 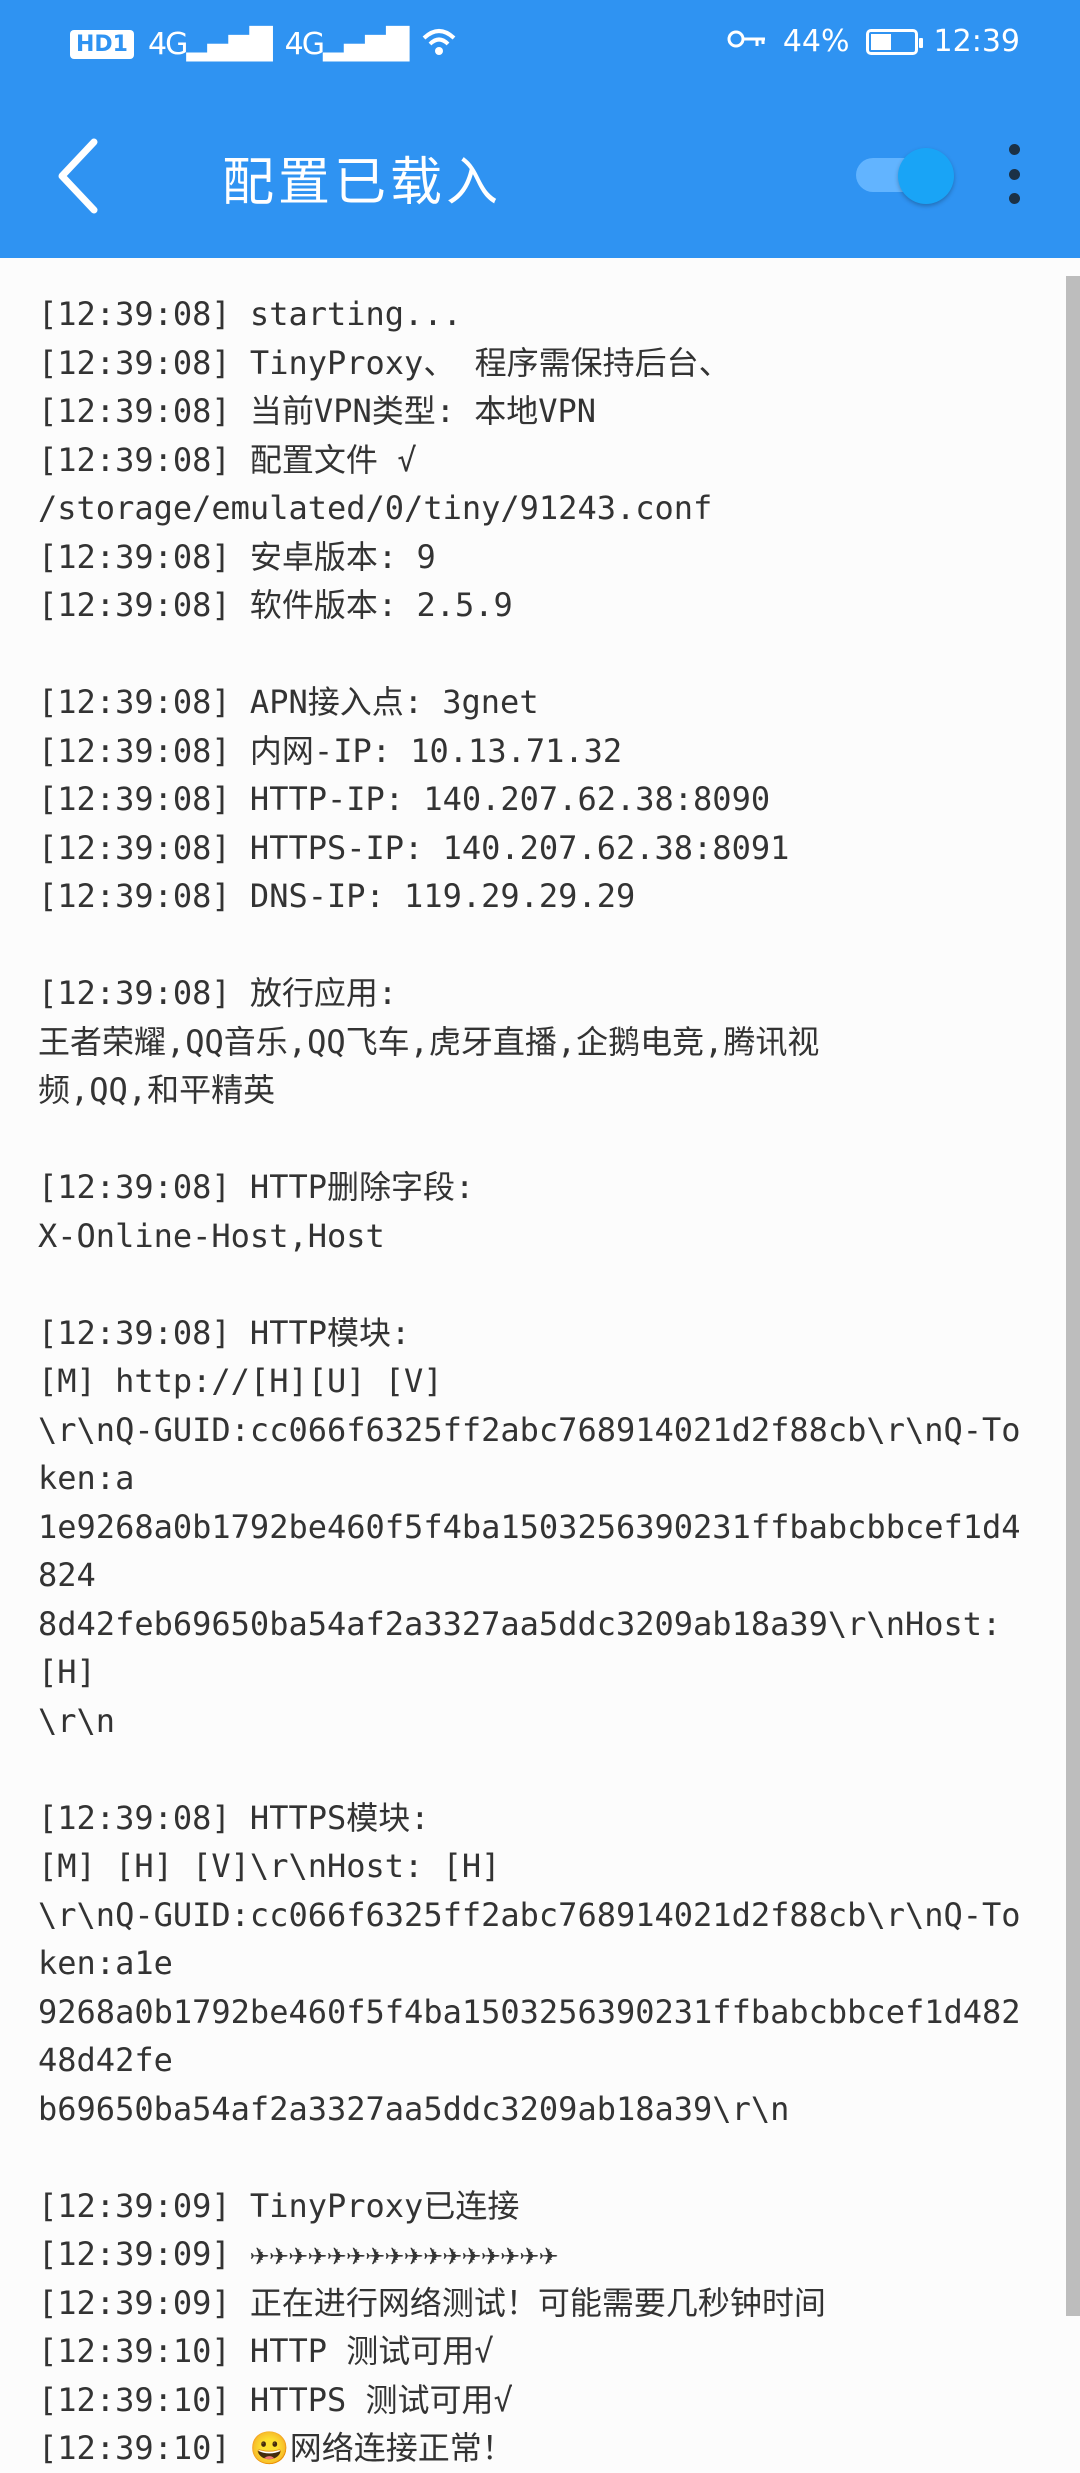 What do you see at coordinates (362, 183) in the screenshot?
I see `page-title: 配置已载入` at bounding box center [362, 183].